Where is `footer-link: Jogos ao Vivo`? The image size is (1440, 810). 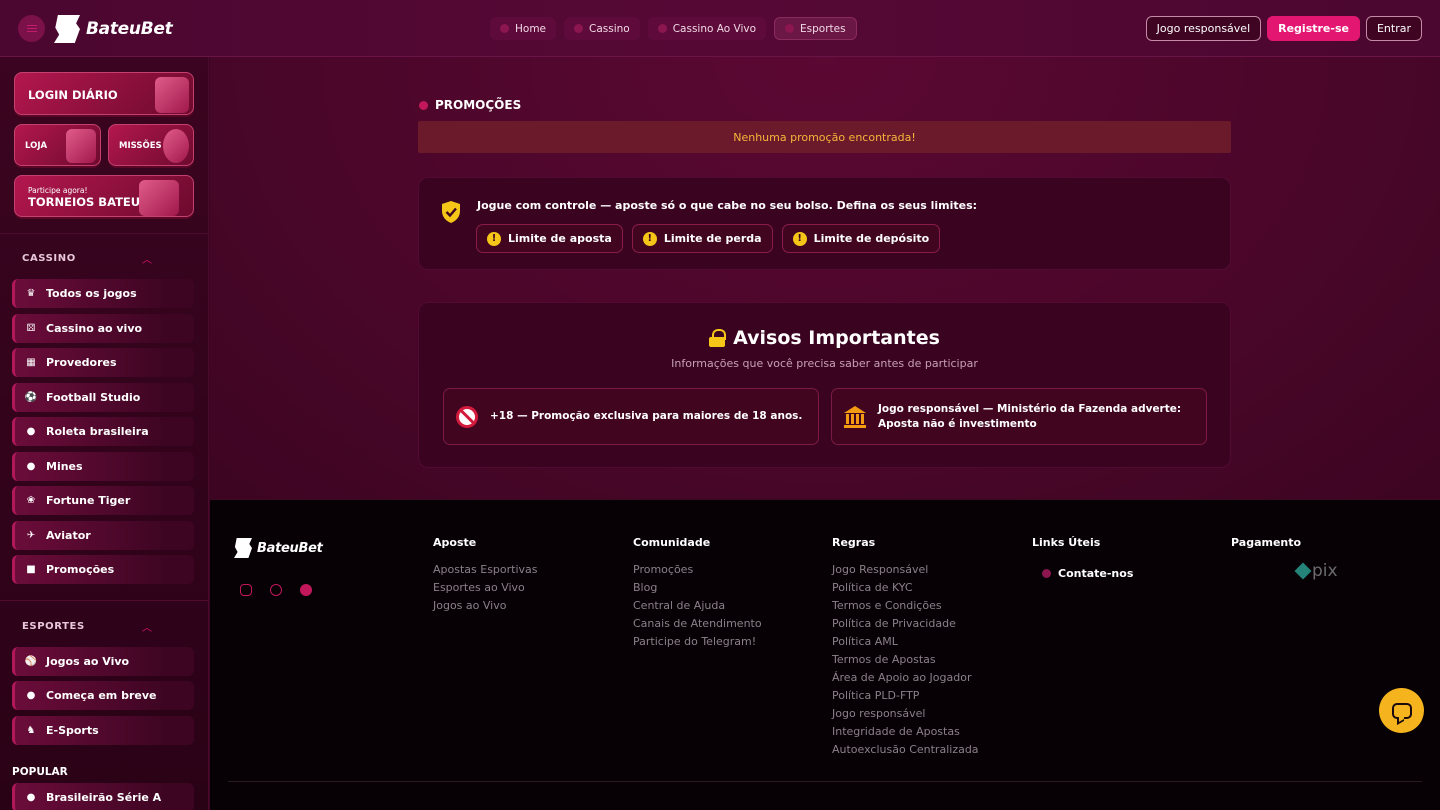
footer-link: Jogos ao Vivo is located at coordinates (485, 606).